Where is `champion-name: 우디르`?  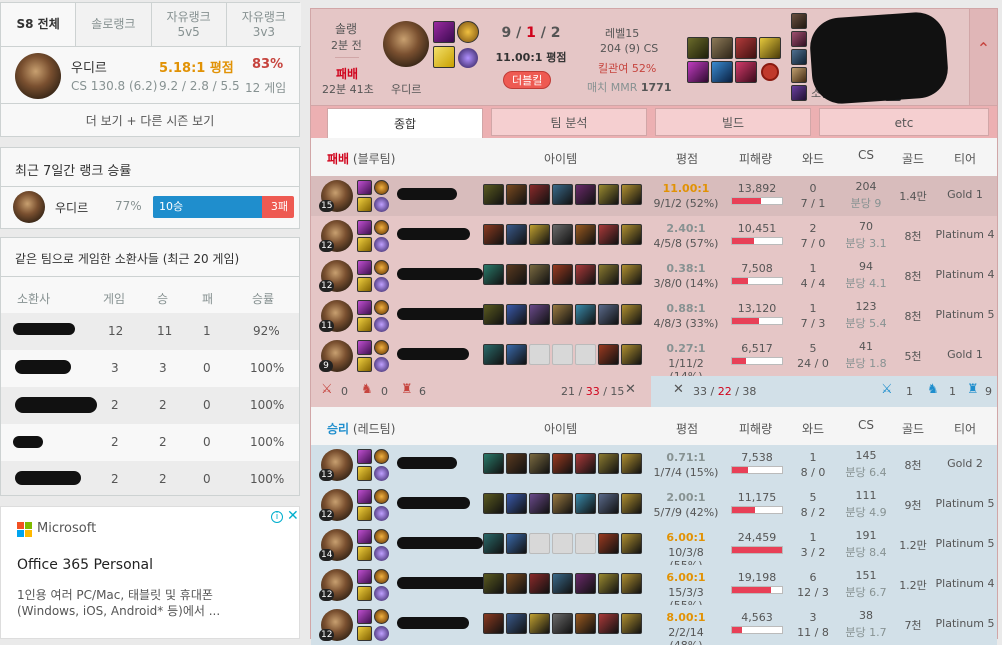 champion-name: 우디르 is located at coordinates (89, 66).